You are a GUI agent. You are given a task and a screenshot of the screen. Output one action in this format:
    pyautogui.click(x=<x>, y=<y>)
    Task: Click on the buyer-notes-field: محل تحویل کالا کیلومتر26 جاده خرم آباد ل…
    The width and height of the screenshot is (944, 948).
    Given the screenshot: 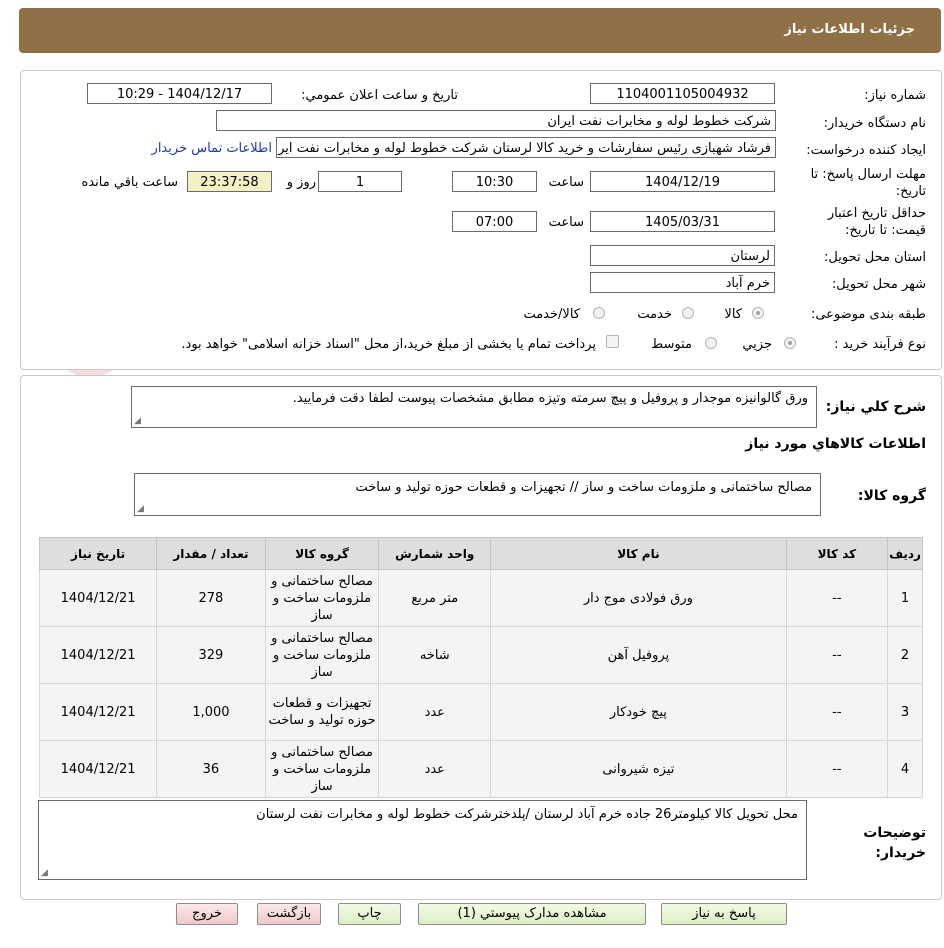 What is the action you would take?
    pyautogui.click(x=422, y=840)
    